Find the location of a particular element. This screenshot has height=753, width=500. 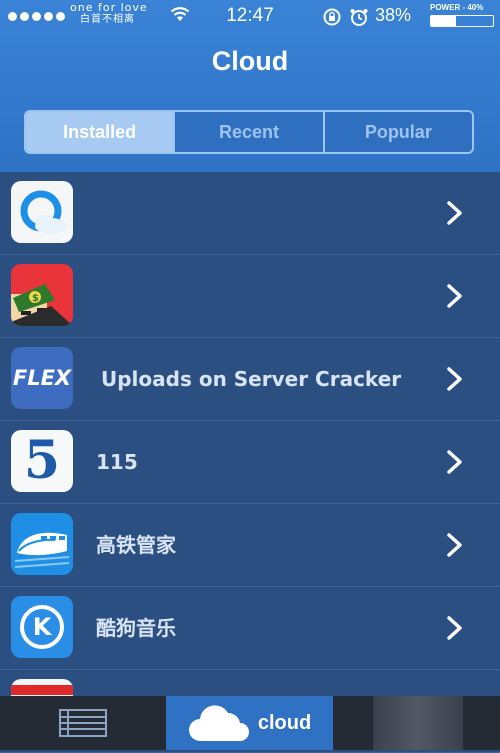

page-title: Cloud is located at coordinates (250, 61).